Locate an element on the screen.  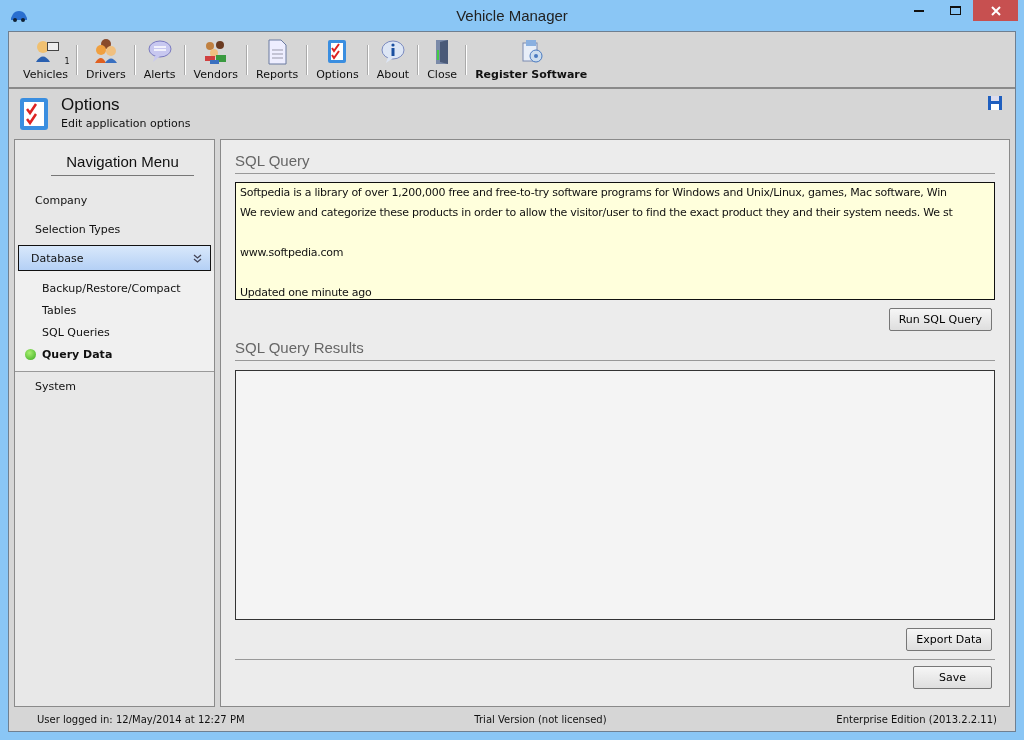
close-button is located at coordinates (995, 10).